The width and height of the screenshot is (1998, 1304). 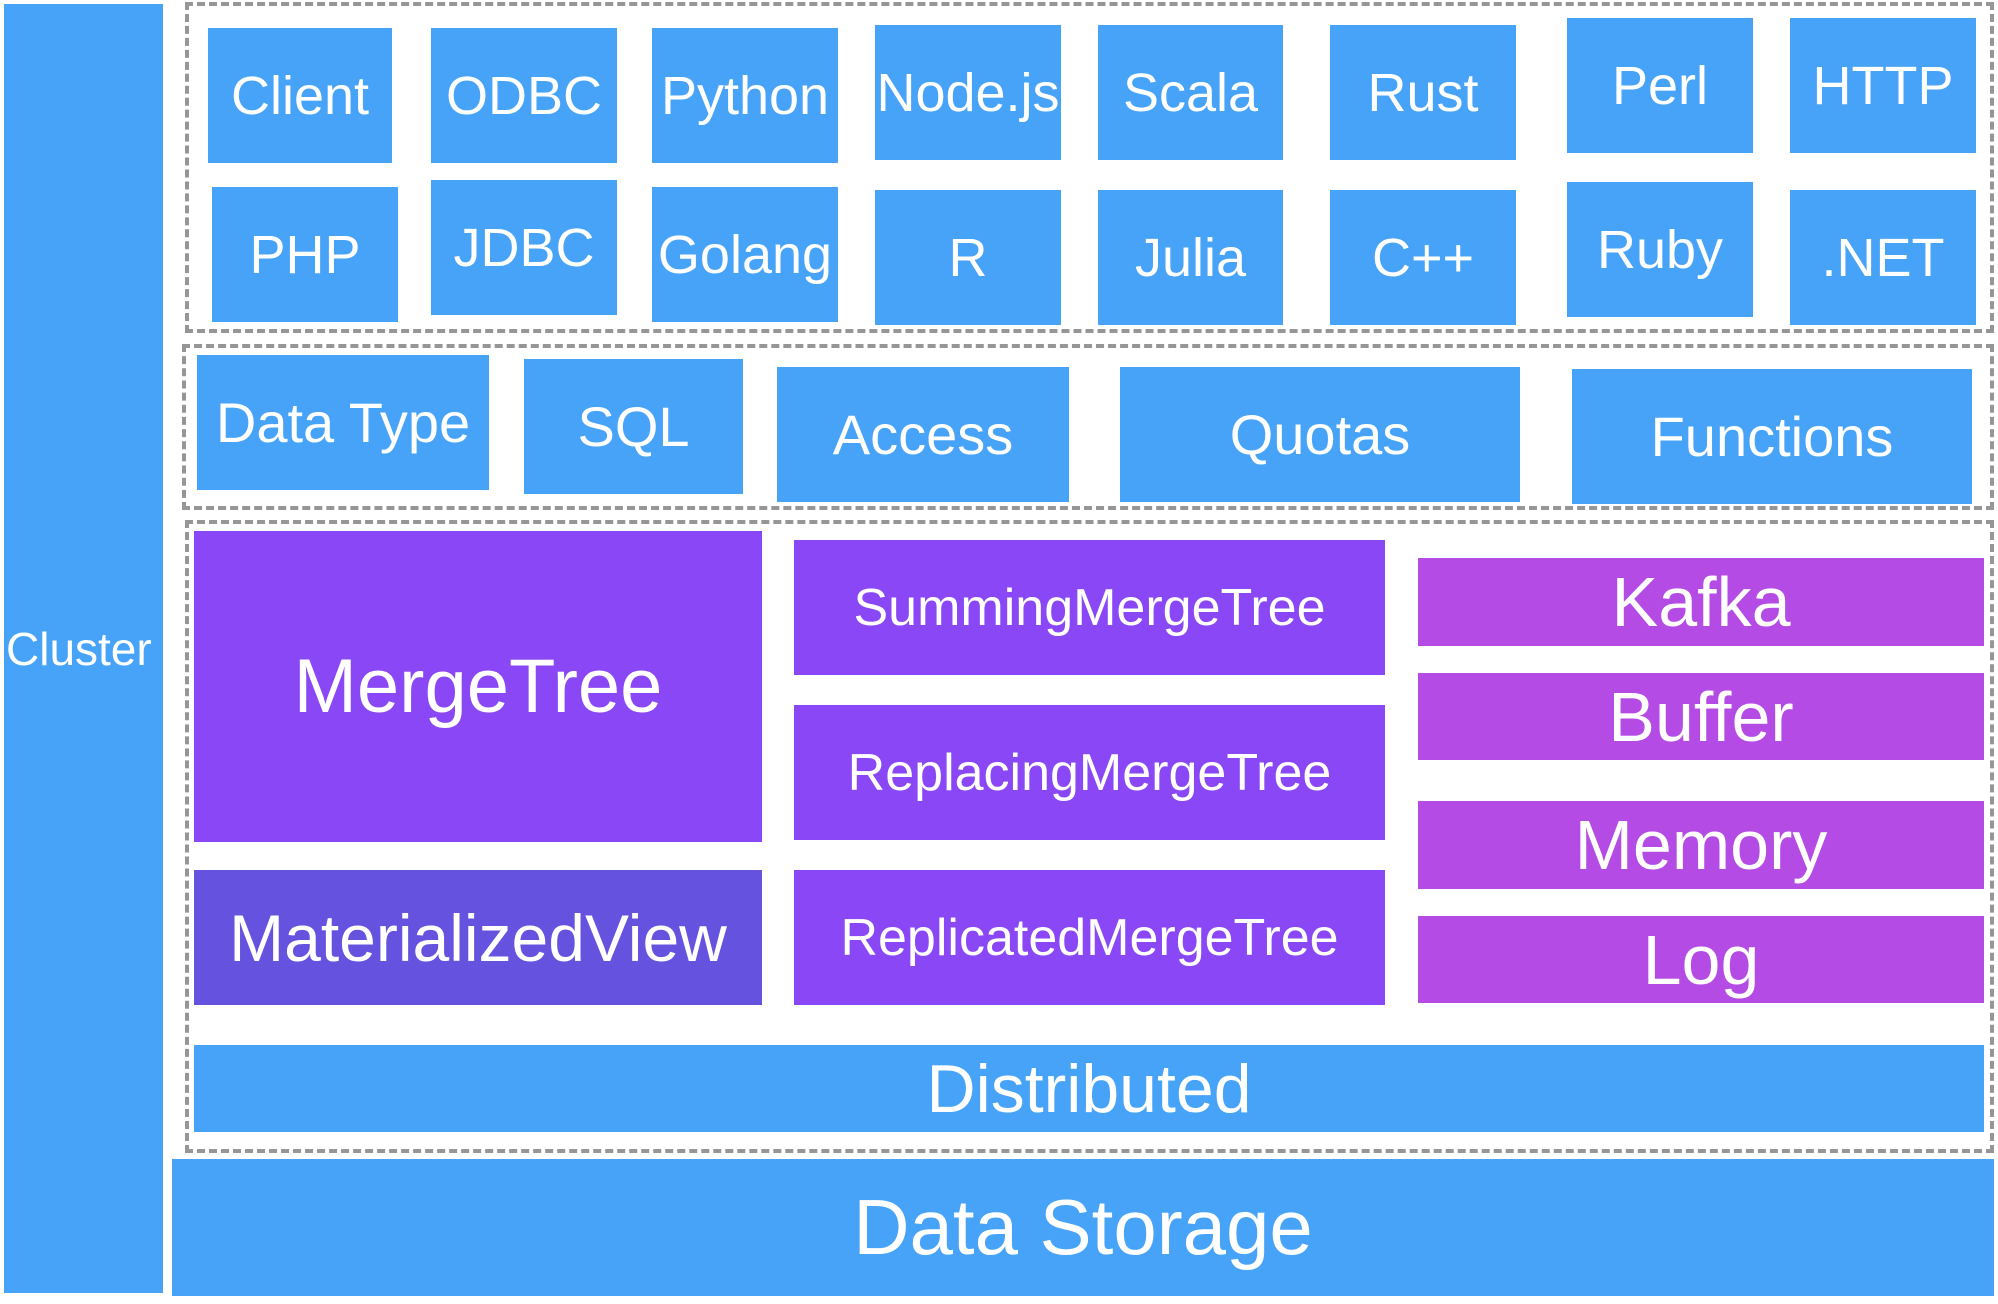 What do you see at coordinates (524, 95) in the screenshot?
I see `odbc-box: ODBC` at bounding box center [524, 95].